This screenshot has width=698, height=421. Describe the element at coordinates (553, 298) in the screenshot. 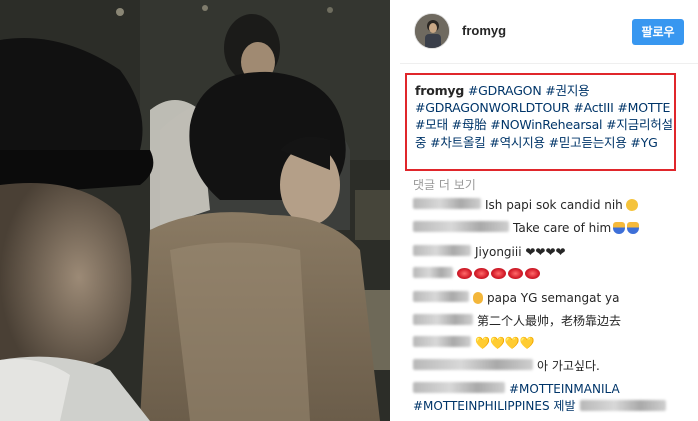

I see `comment-text: papa YG semangat ya` at that location.